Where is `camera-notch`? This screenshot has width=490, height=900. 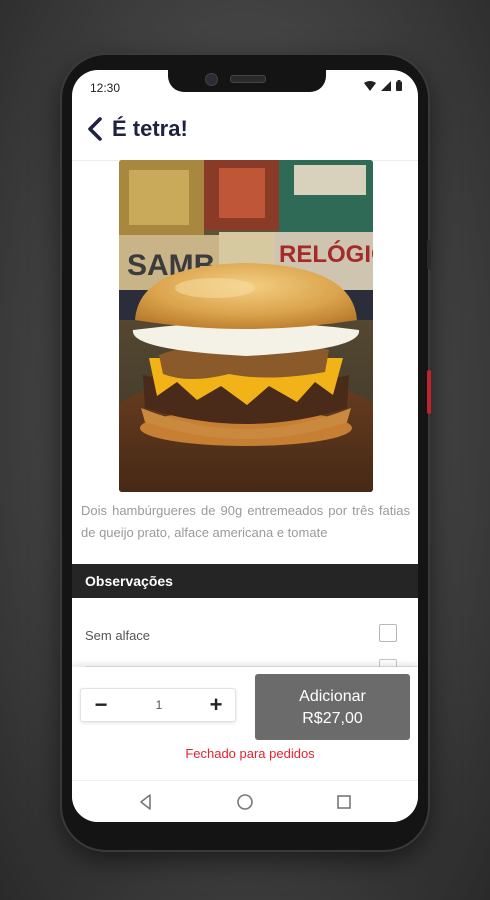 camera-notch is located at coordinates (247, 81).